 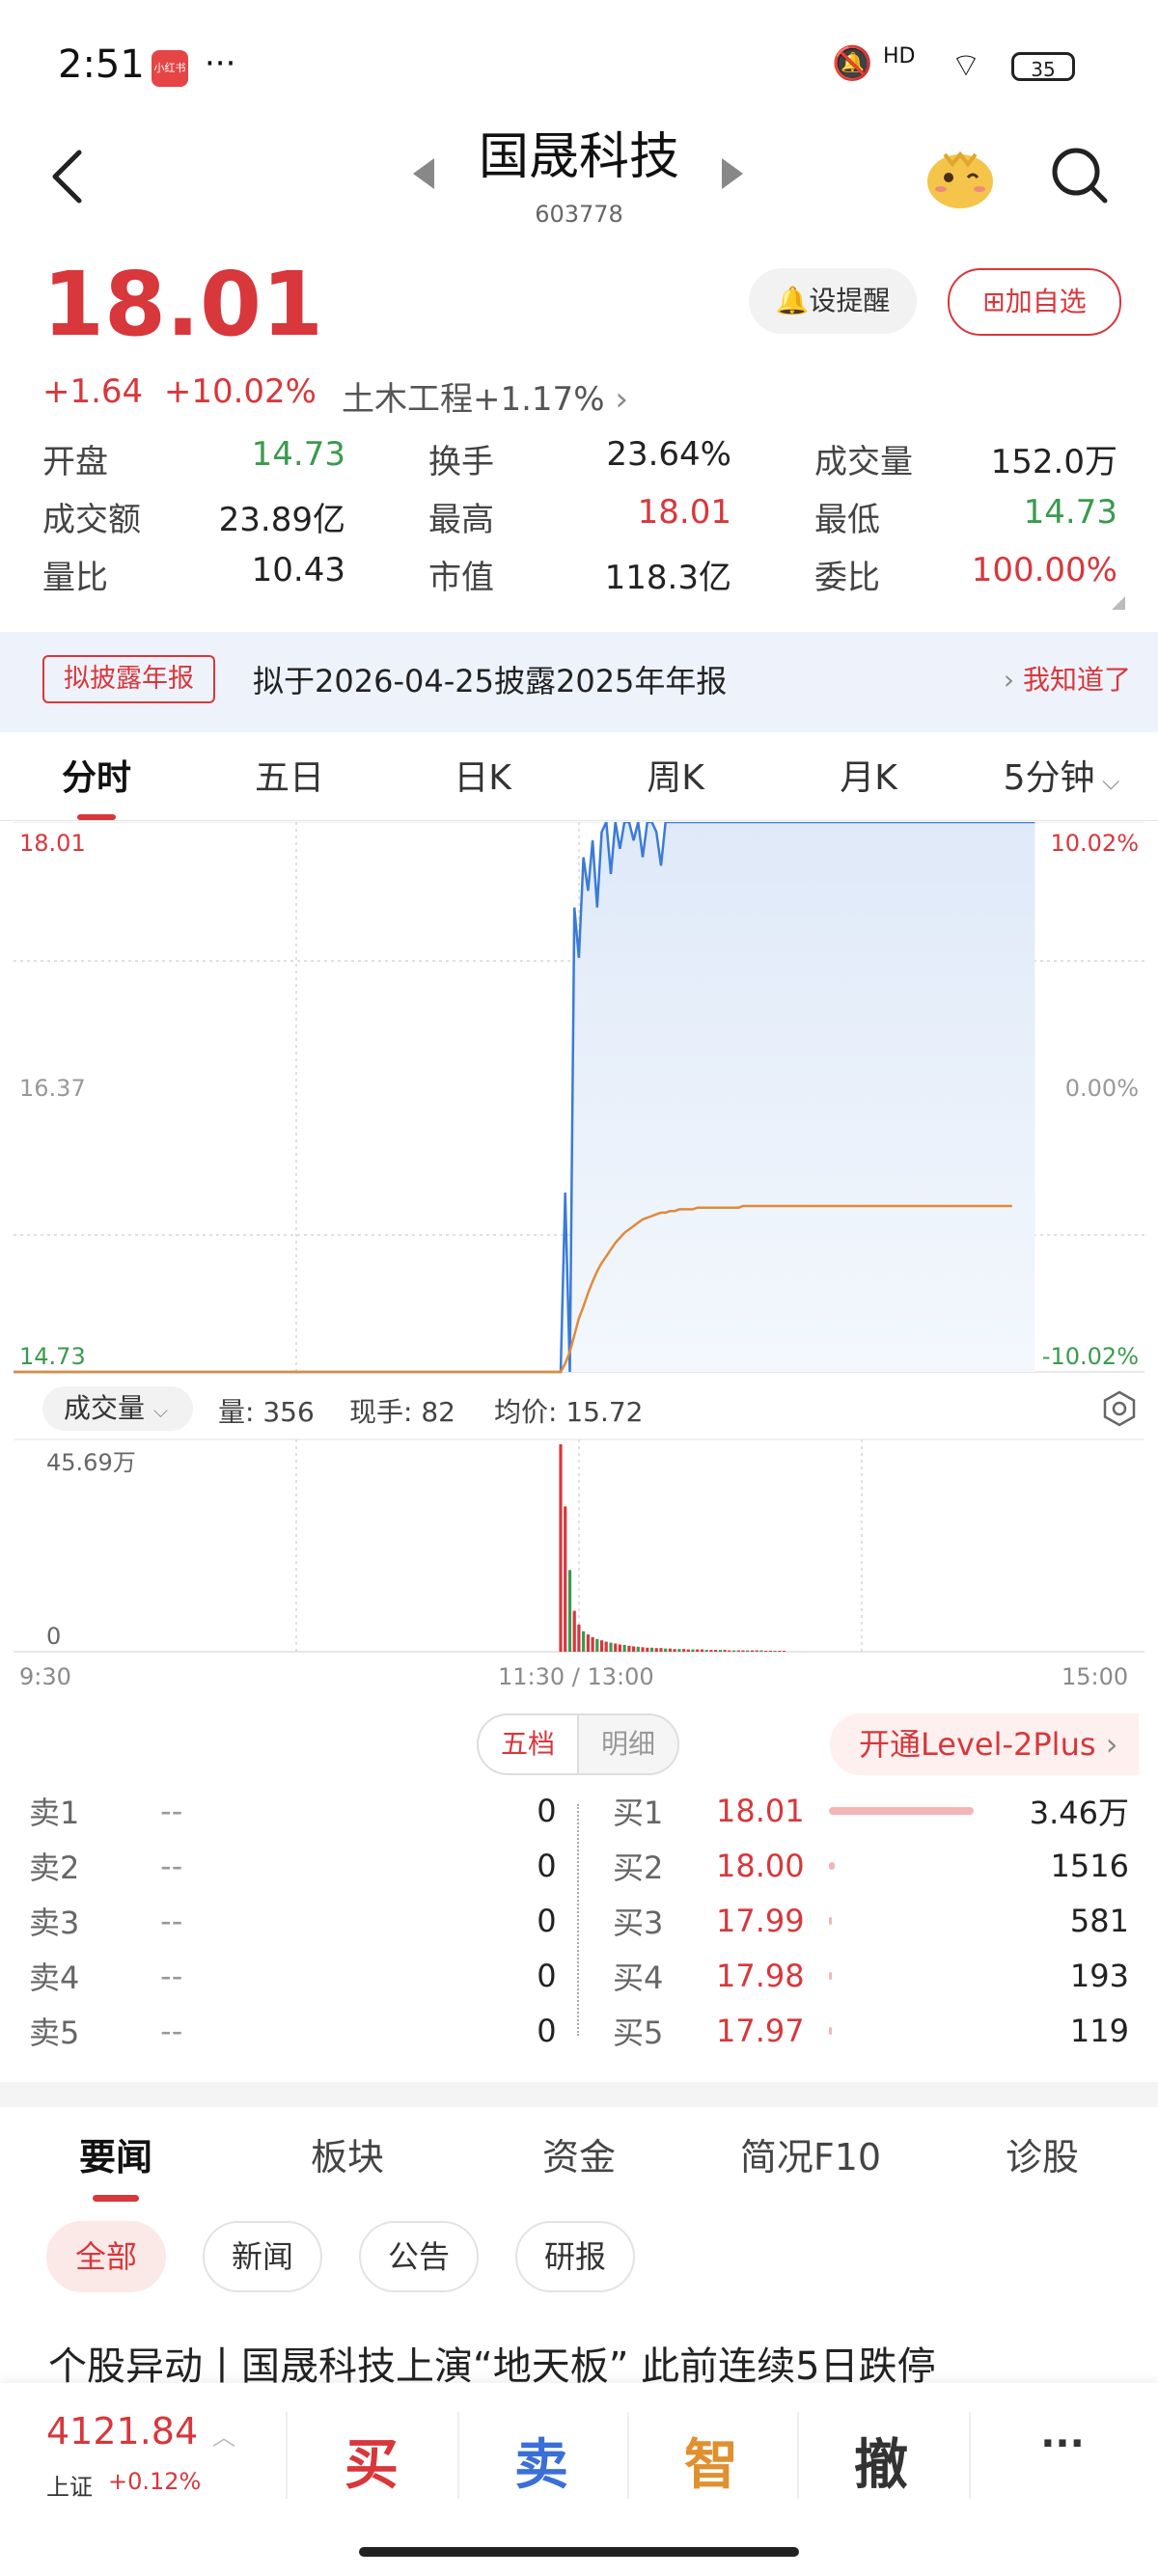 I want to click on volume-chart: 45.69万 0, so click(x=579, y=1549).